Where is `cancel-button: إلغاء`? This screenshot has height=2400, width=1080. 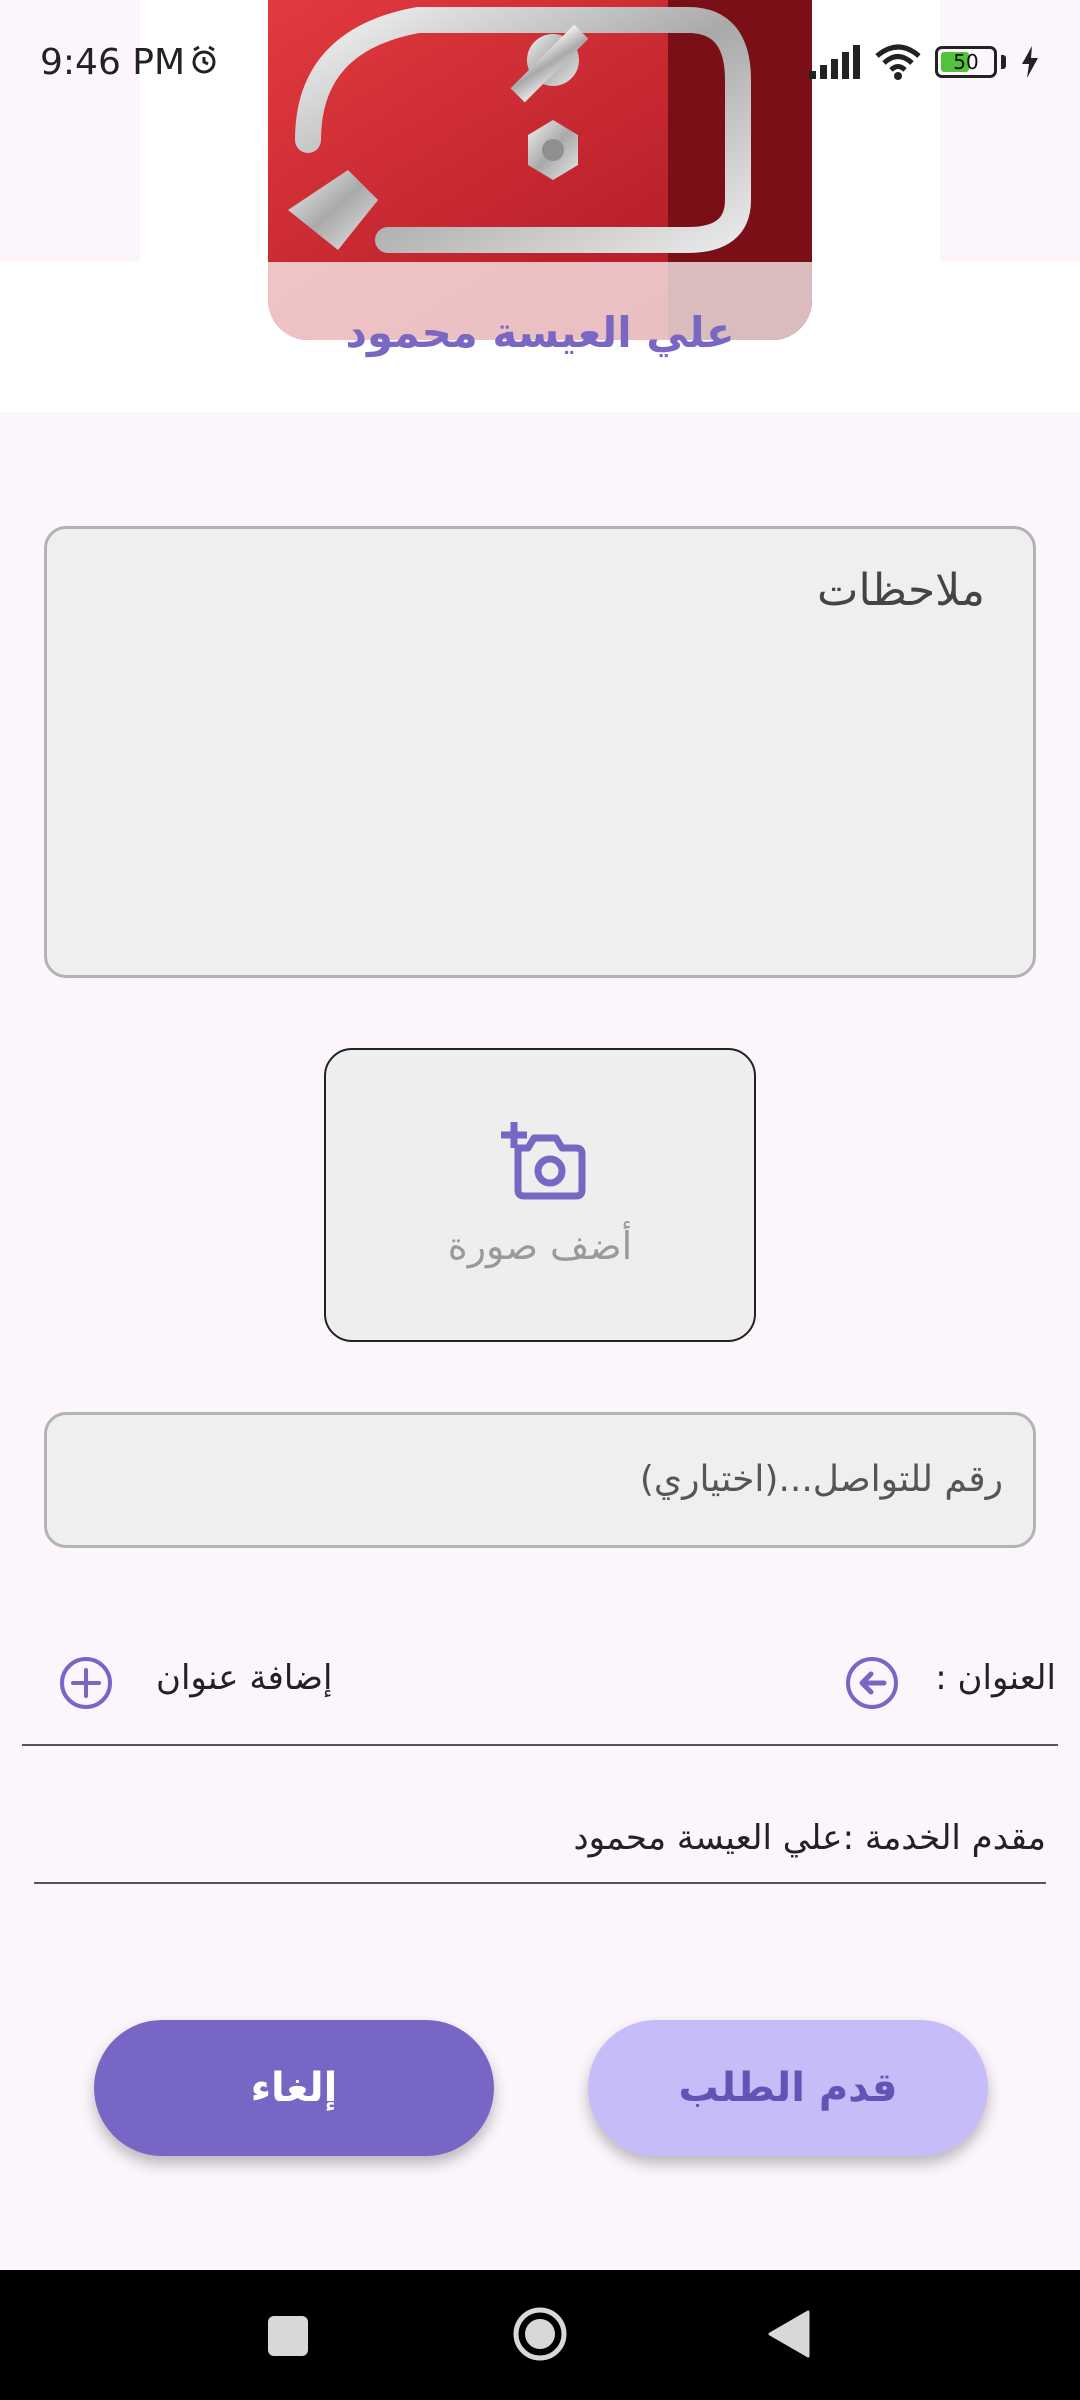 cancel-button: إلغاء is located at coordinates (294, 2088).